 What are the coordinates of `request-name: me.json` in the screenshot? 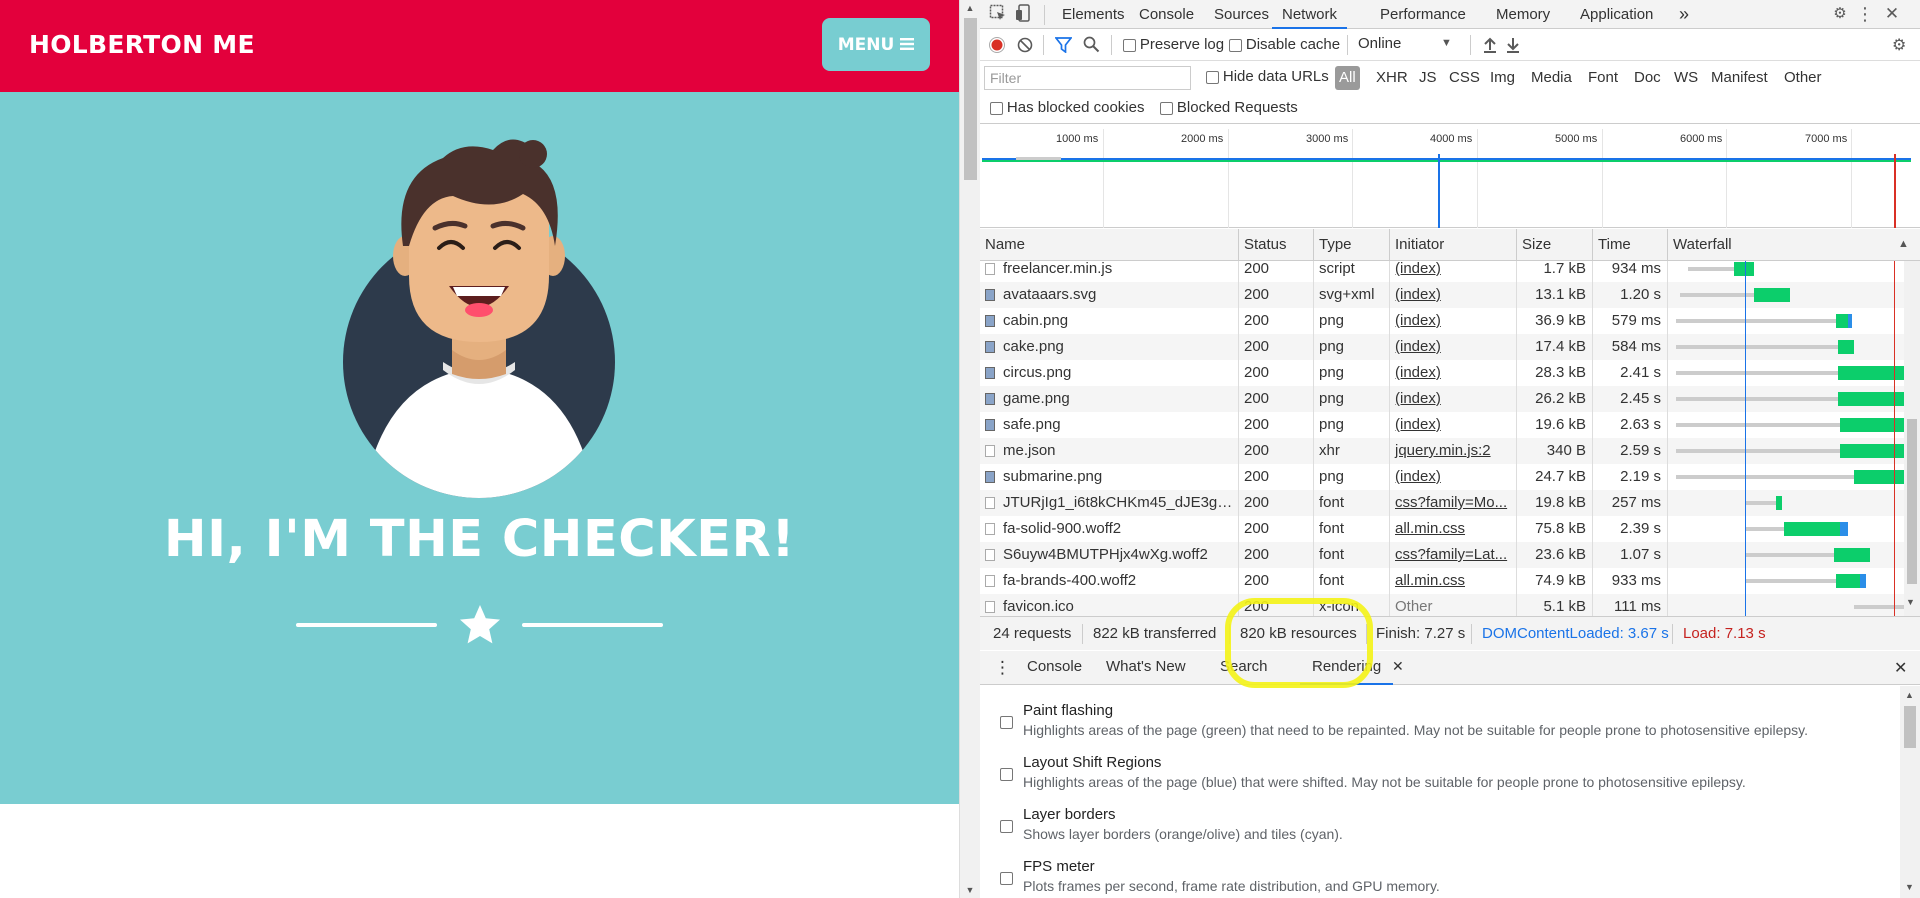 It's located at (1029, 450).